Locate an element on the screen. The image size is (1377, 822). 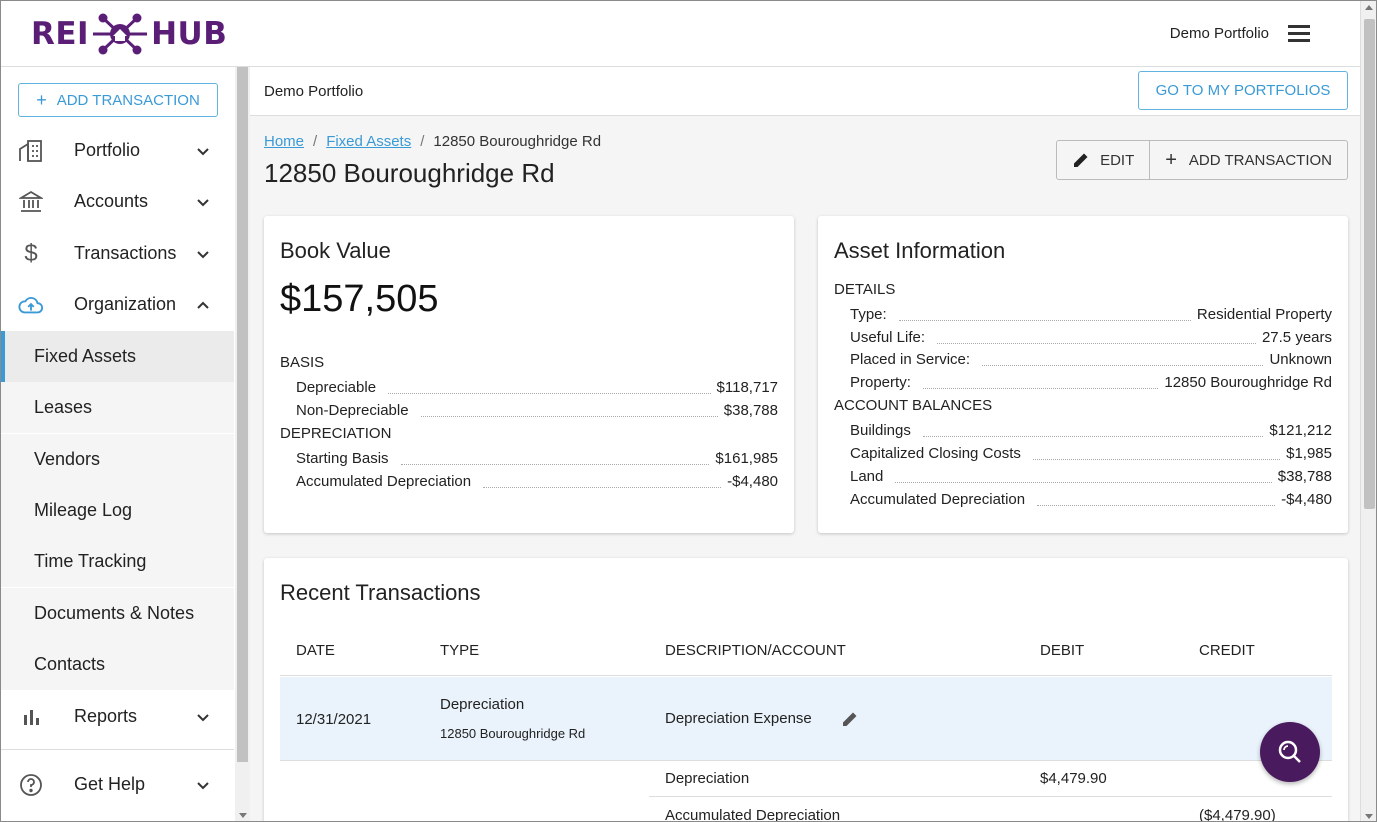
section-label-depreciation: DEPRECIATION is located at coordinates (336, 433).